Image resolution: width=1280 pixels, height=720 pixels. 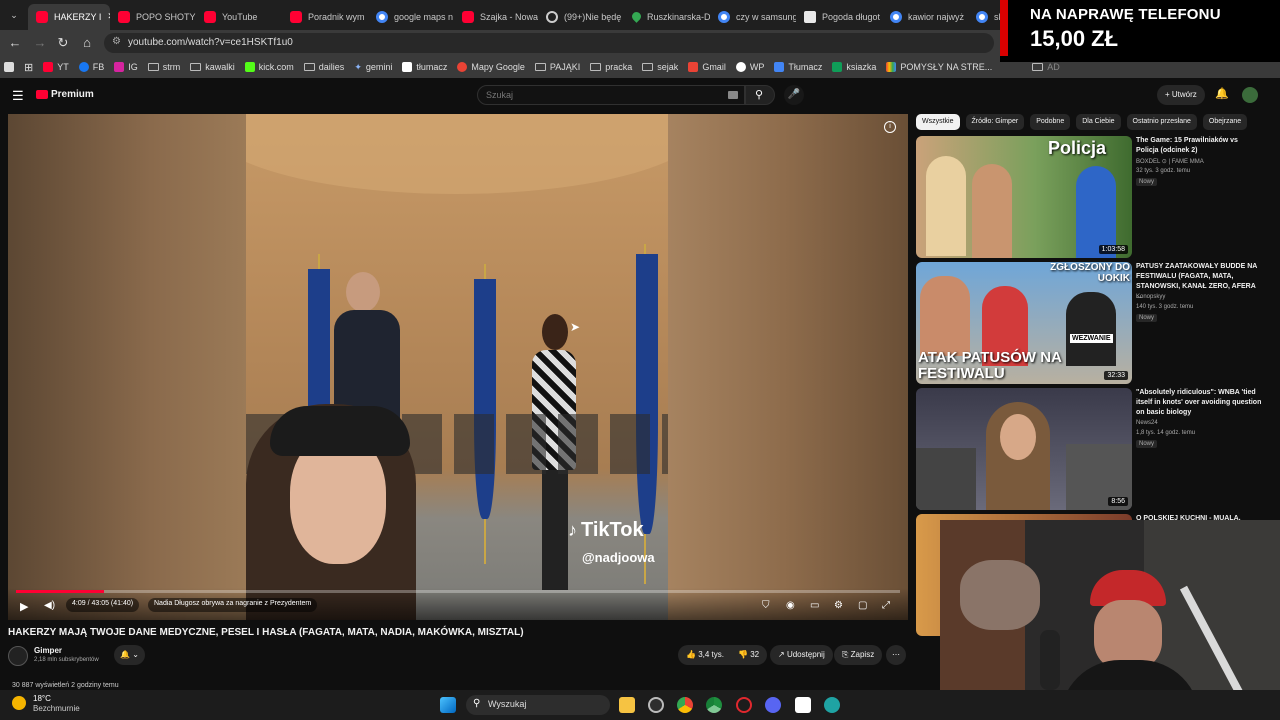 I want to click on chip-watched: Obejrzane, so click(x=1225, y=122).